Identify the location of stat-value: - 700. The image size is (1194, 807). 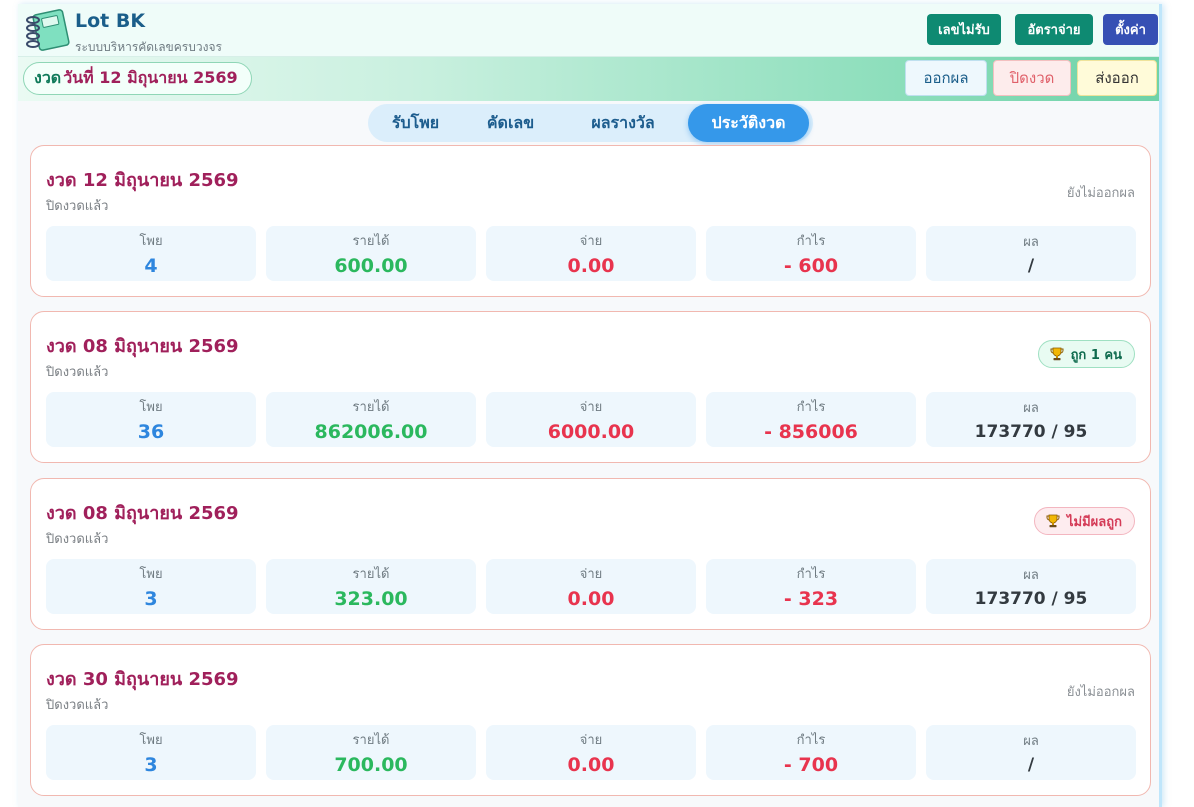
(811, 765).